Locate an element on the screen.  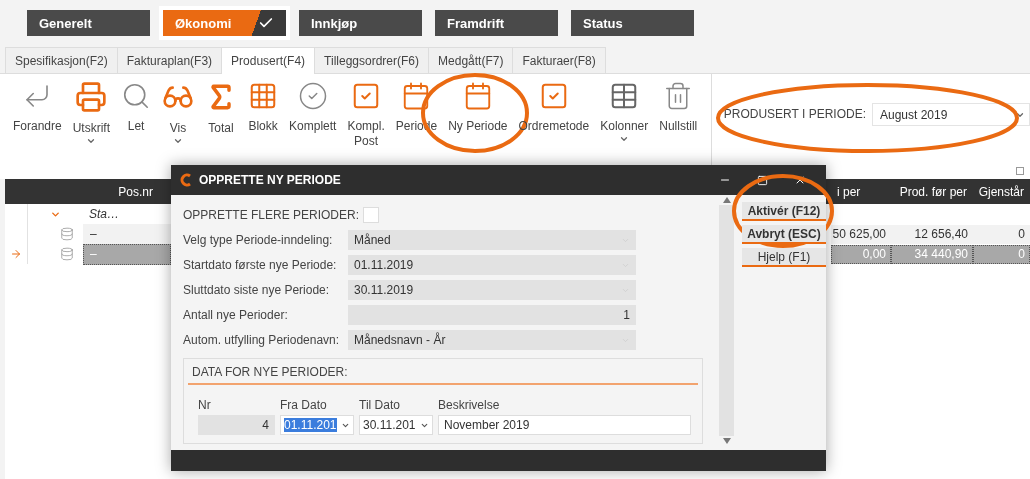
tab: Produsert(F4) is located at coordinates (268, 60).